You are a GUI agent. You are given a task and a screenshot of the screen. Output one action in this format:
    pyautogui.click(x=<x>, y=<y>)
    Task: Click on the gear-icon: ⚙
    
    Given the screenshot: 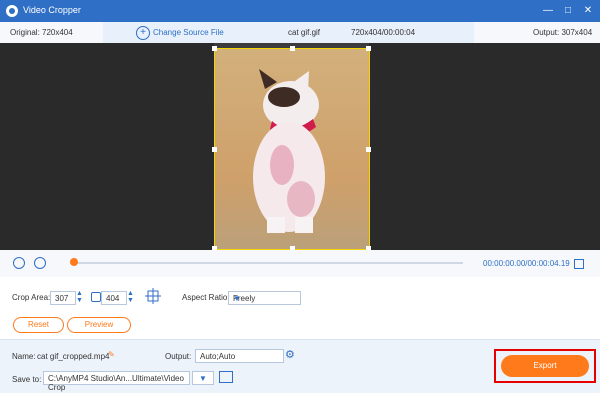 What is the action you would take?
    pyautogui.click(x=290, y=354)
    